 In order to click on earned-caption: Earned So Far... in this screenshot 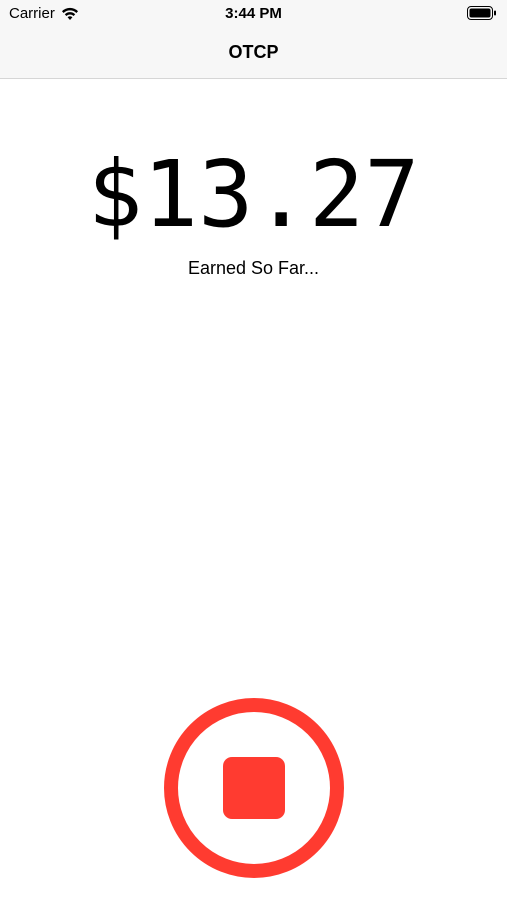, I will do `click(253, 268)`.